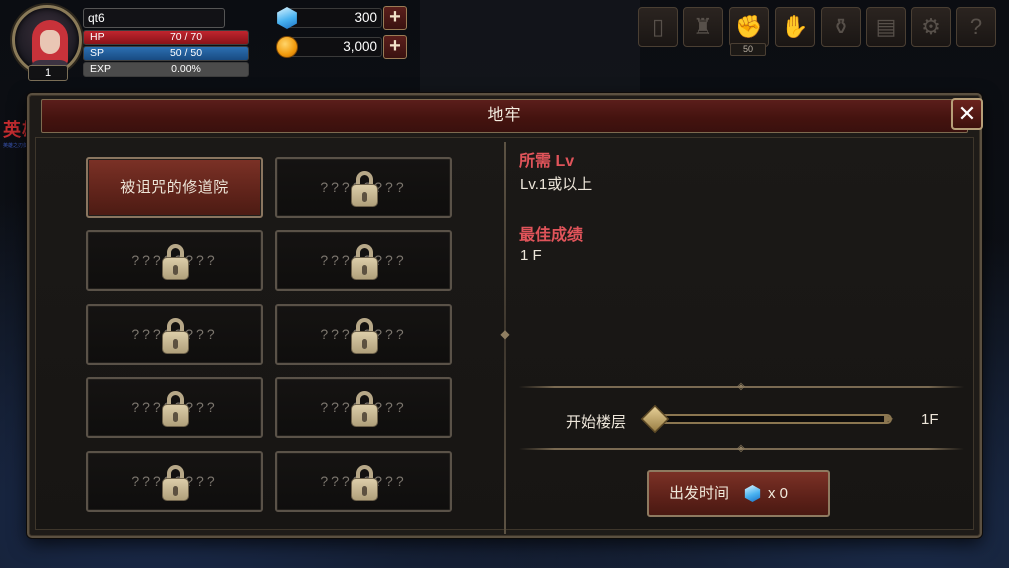 The height and width of the screenshot is (568, 1009). I want to click on best-record-value: 1 F, so click(531, 255).